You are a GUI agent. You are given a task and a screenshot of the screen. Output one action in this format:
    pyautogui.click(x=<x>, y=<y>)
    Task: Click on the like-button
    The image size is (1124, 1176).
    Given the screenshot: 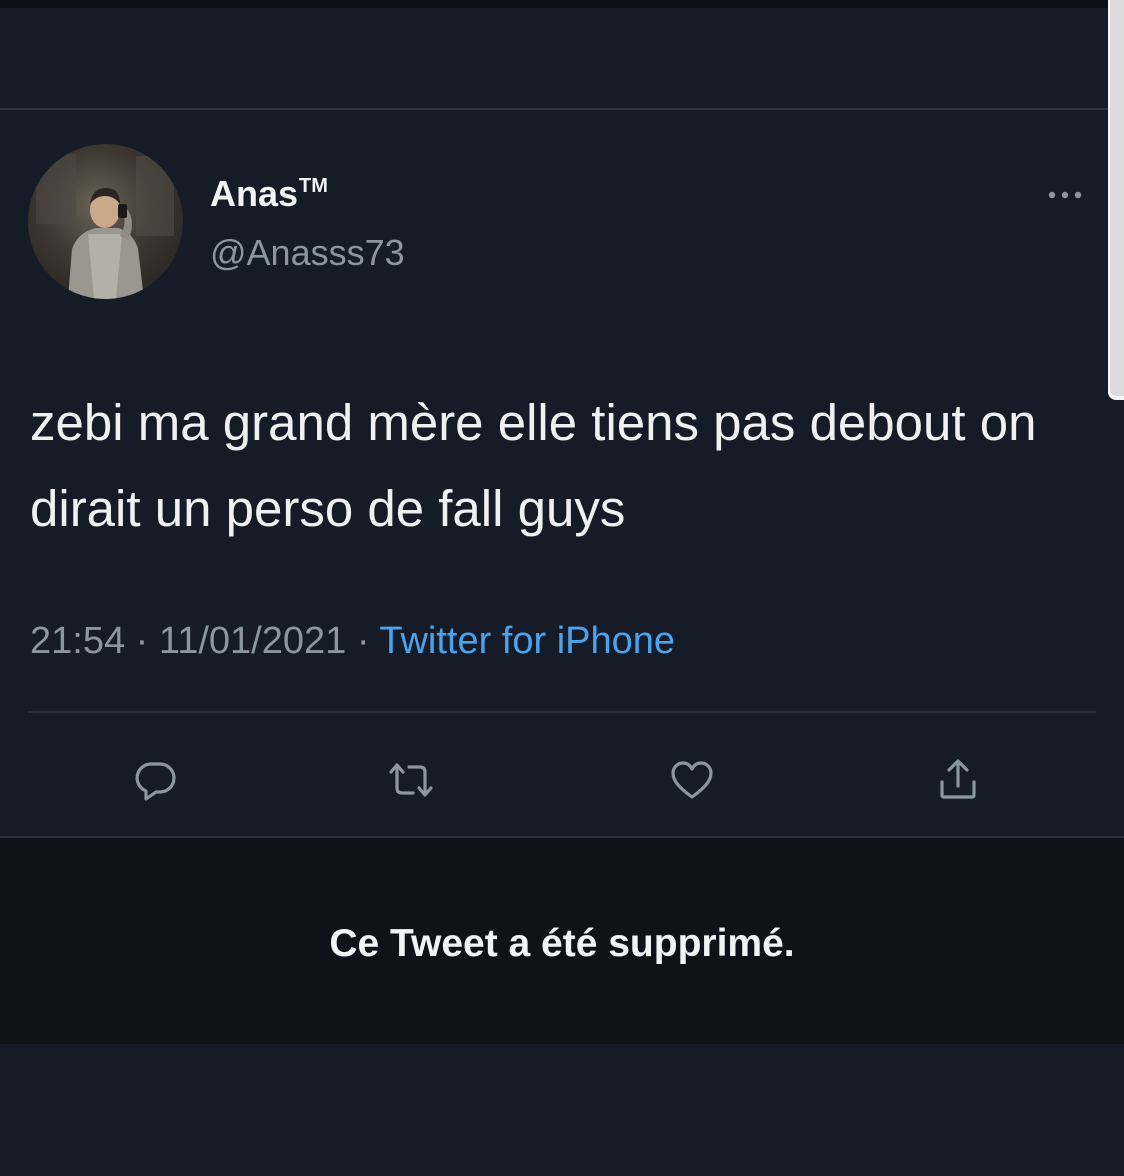 What is the action you would take?
    pyautogui.click(x=692, y=780)
    